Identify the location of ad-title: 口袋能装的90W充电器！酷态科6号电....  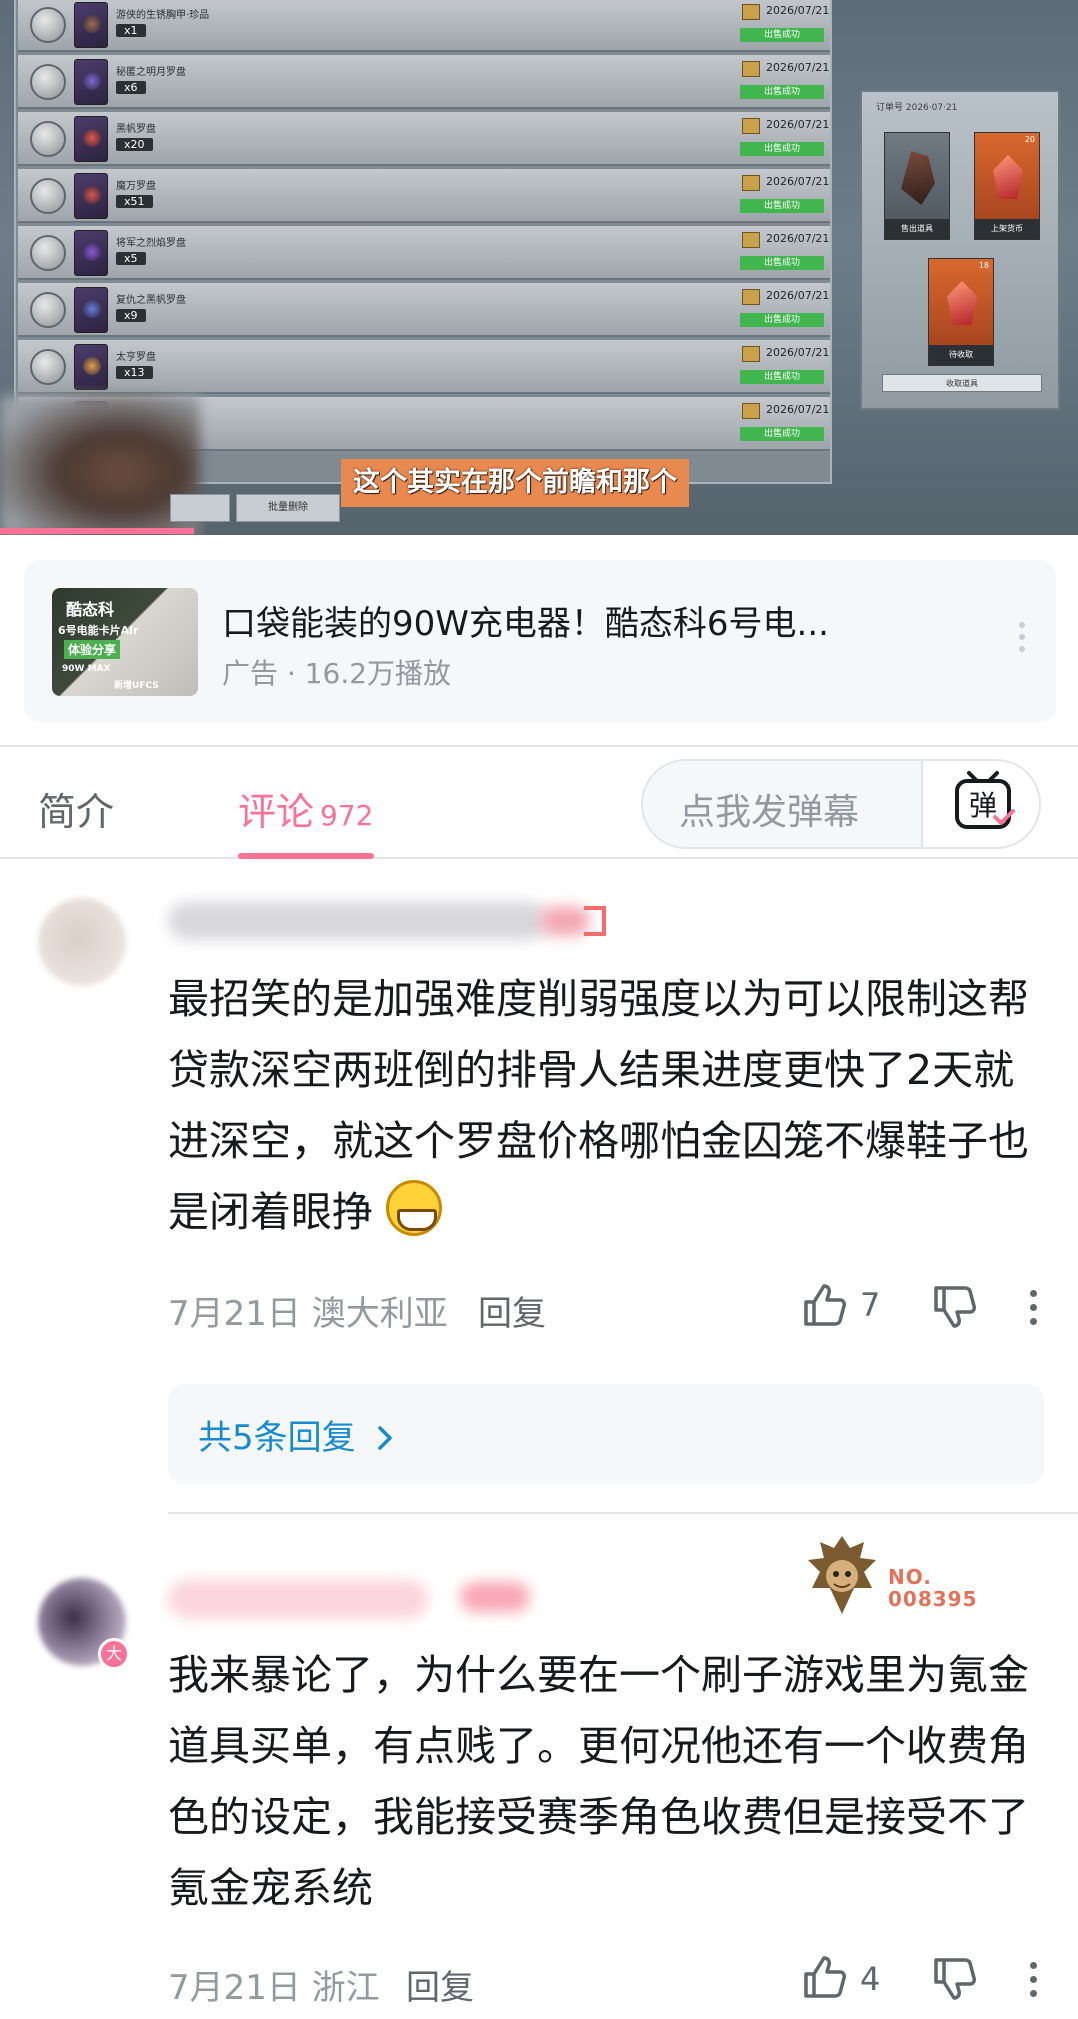
(602, 620).